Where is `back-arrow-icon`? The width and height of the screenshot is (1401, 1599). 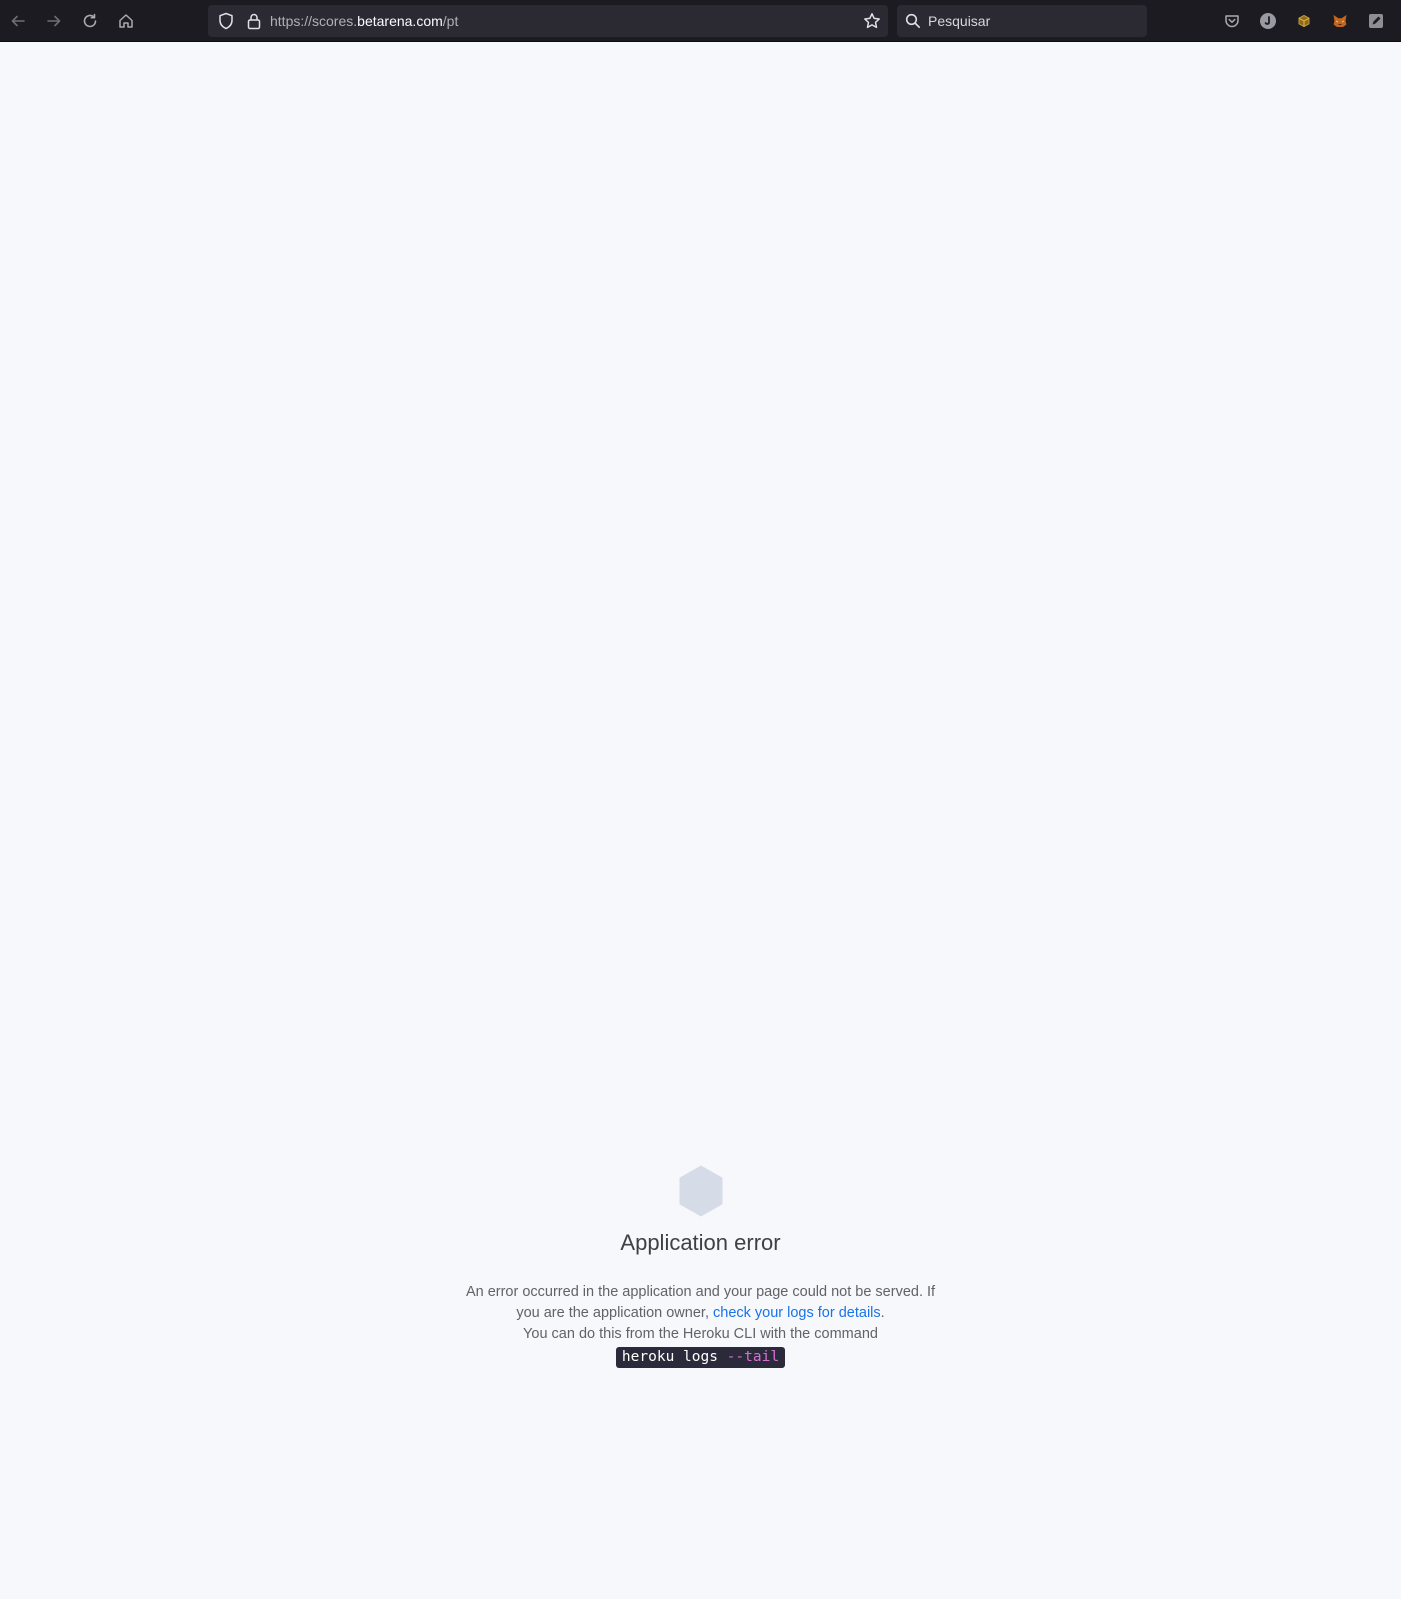 back-arrow-icon is located at coordinates (18, 21).